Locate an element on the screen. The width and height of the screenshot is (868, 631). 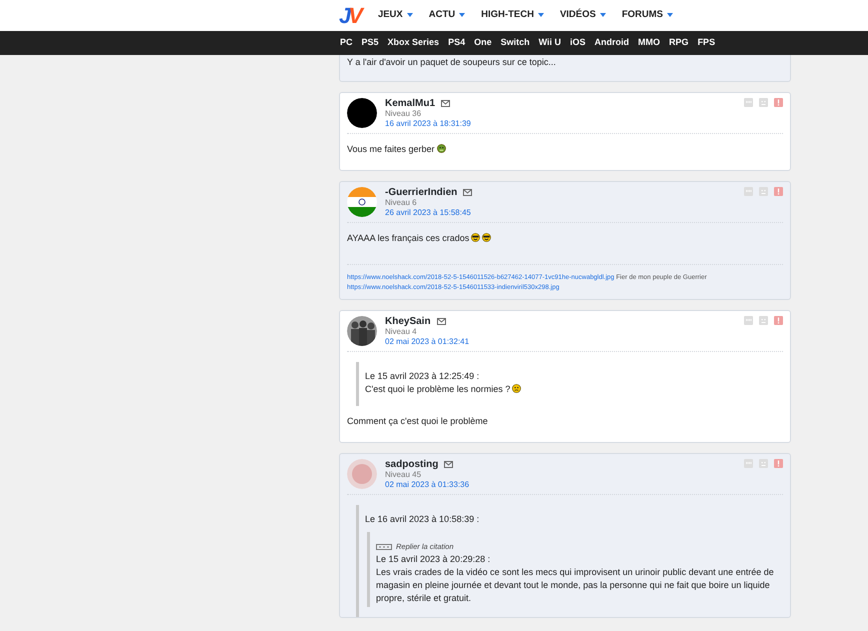
platform-link: Android is located at coordinates (612, 43).